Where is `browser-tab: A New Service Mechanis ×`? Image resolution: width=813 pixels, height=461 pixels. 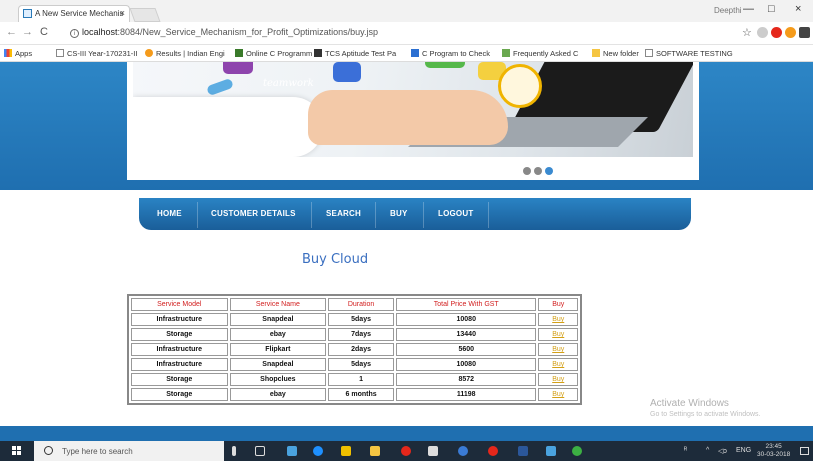
browser-tab: A New Service Mechanis × is located at coordinates (74, 13).